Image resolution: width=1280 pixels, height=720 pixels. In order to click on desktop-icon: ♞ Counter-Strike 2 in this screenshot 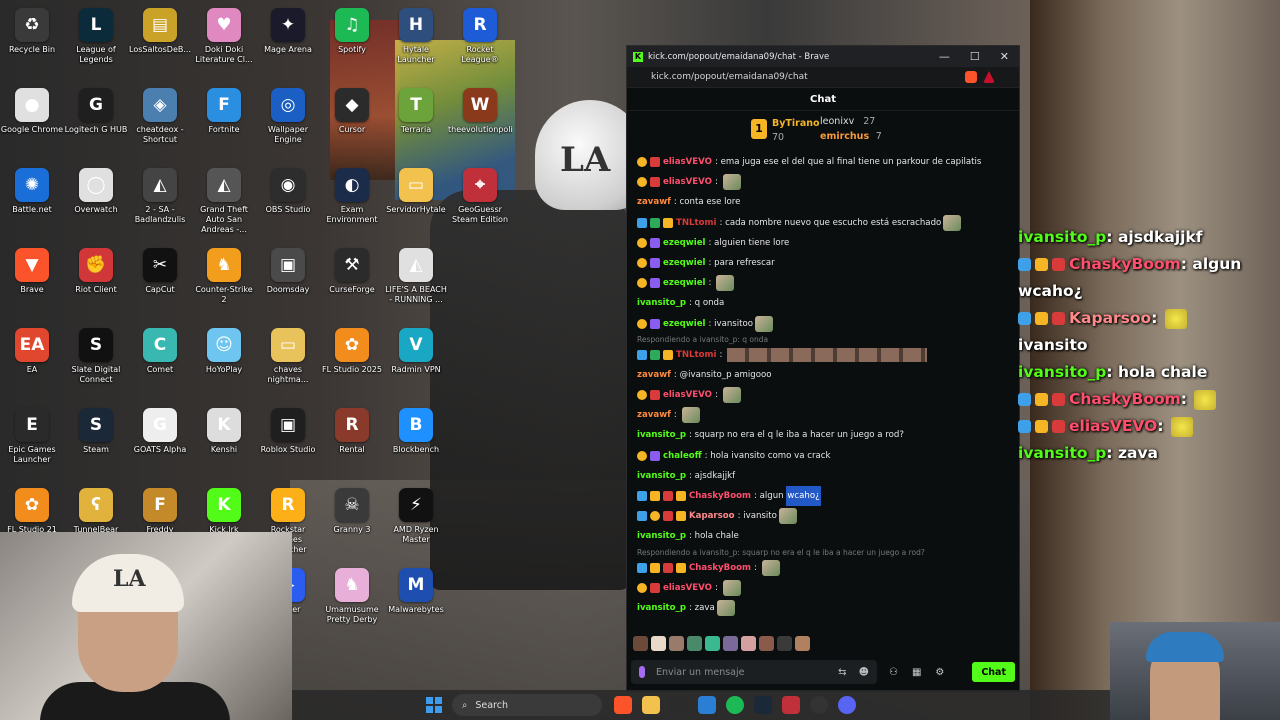, I will do `click(224, 276)`.